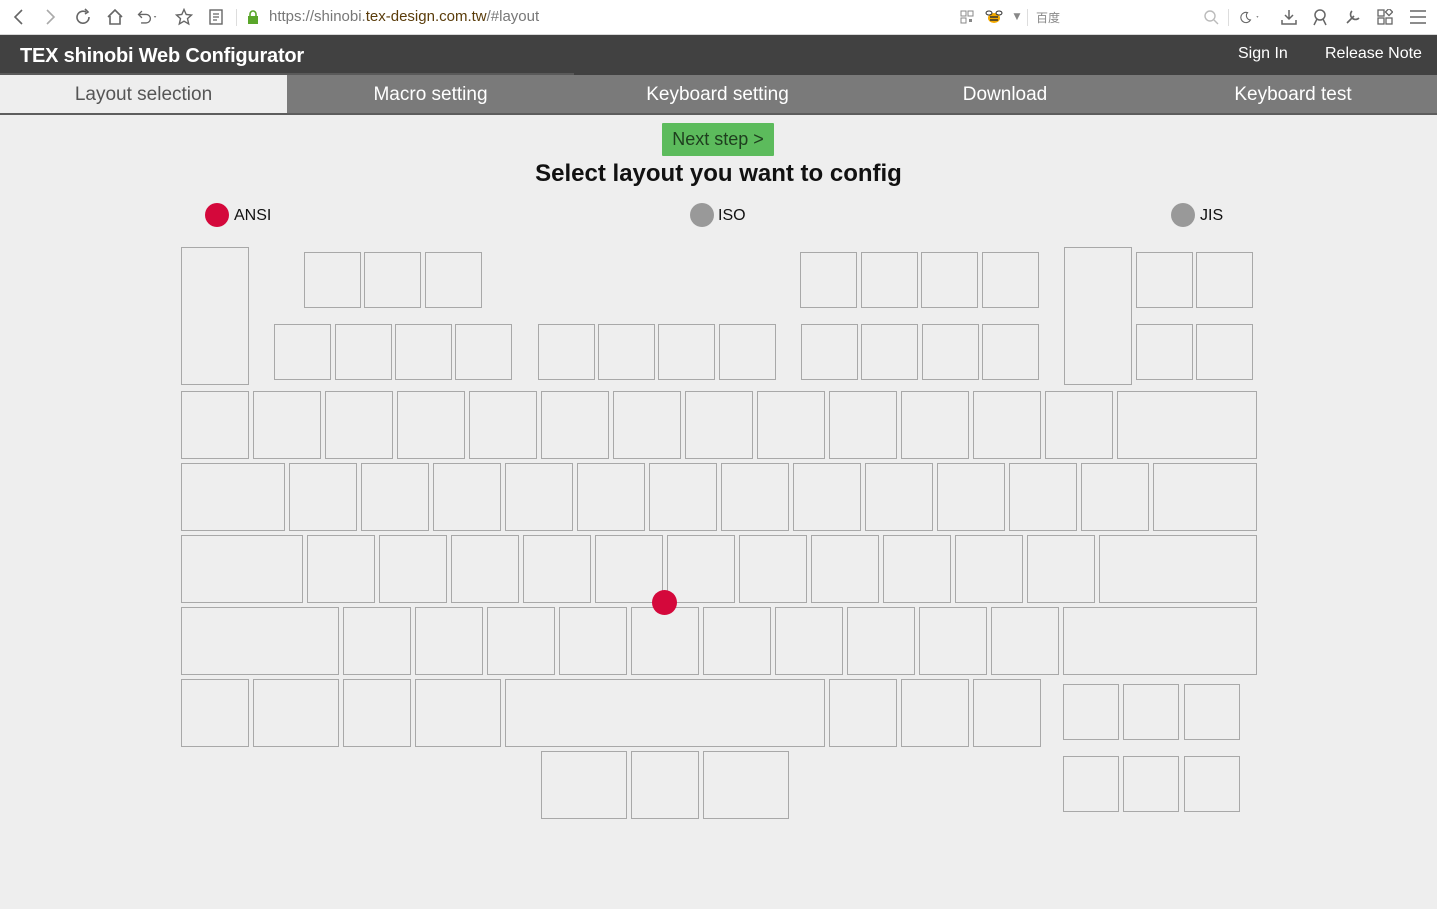 This screenshot has width=1437, height=909. What do you see at coordinates (967, 17) in the screenshot?
I see `qr-code-icon` at bounding box center [967, 17].